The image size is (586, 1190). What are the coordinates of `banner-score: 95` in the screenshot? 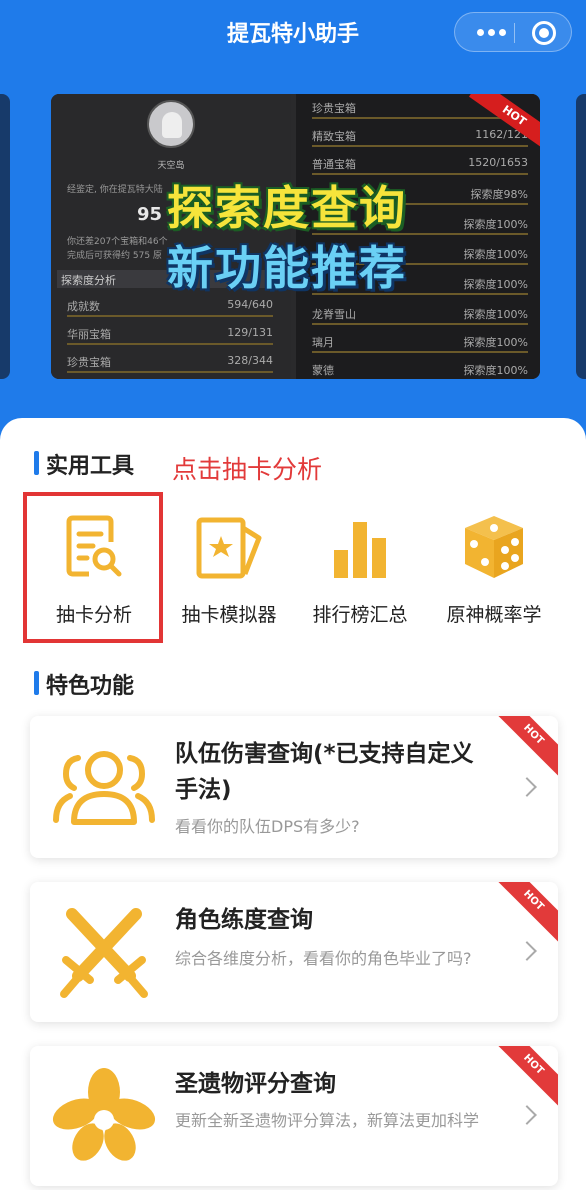 It's located at (150, 214).